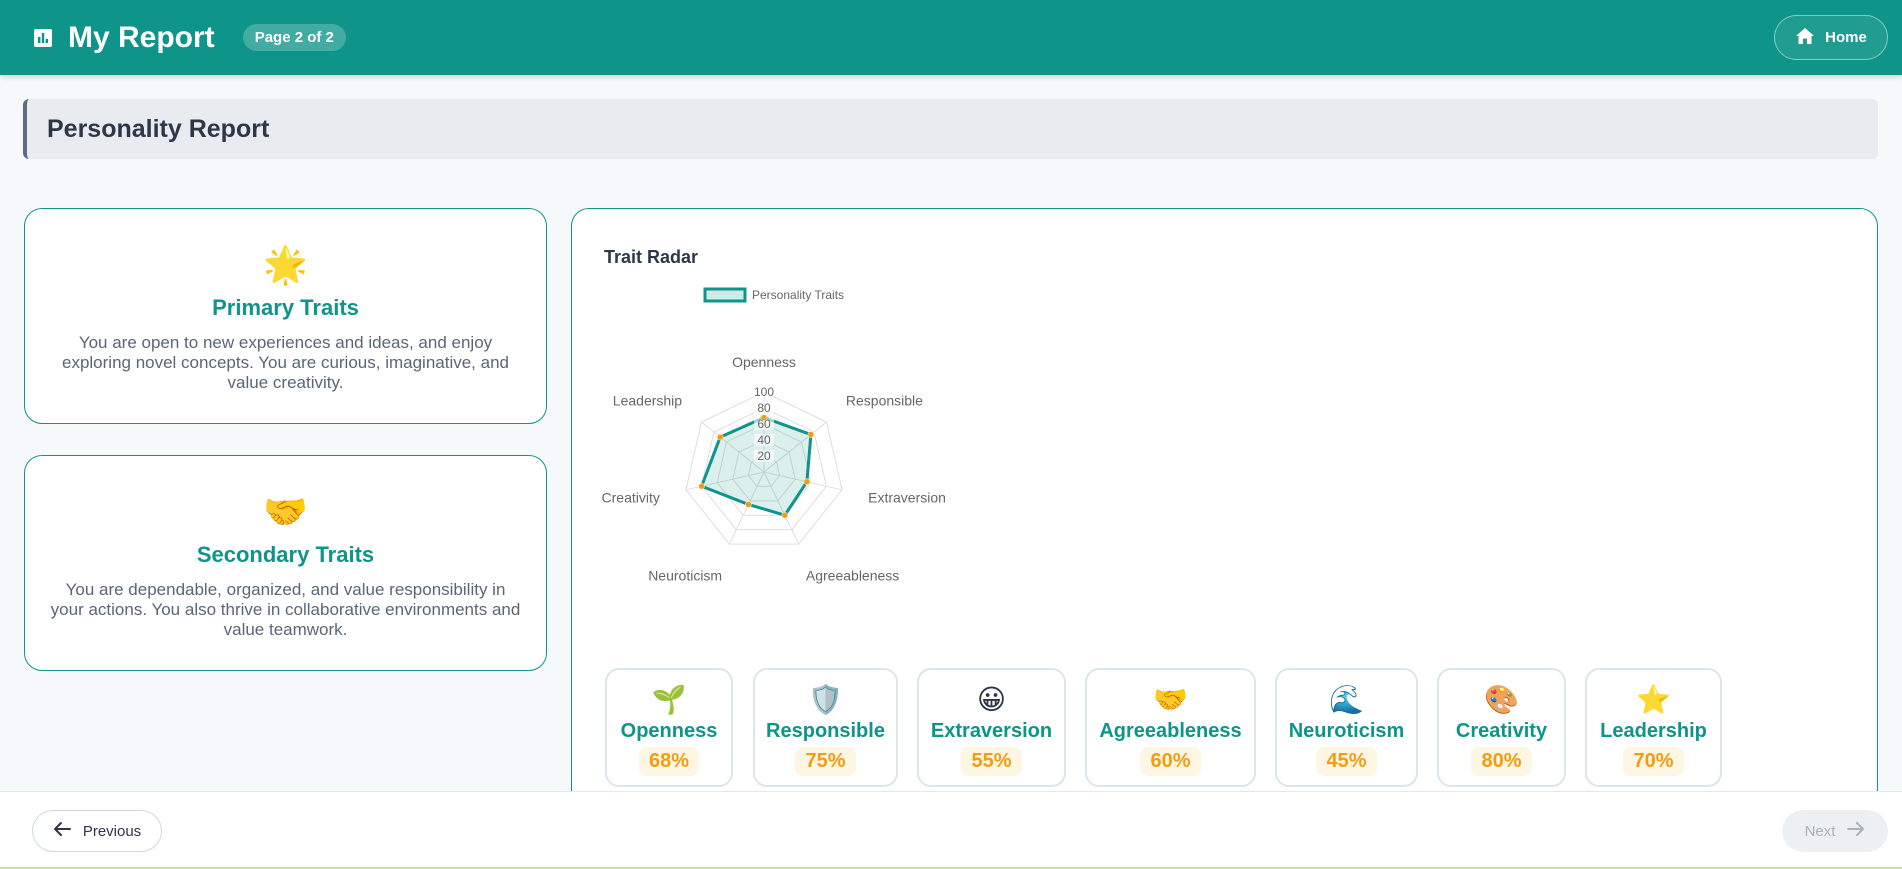 This screenshot has height=869, width=1902. I want to click on metric-card-creativity: 🎨 Creativity 80%, so click(1501, 727).